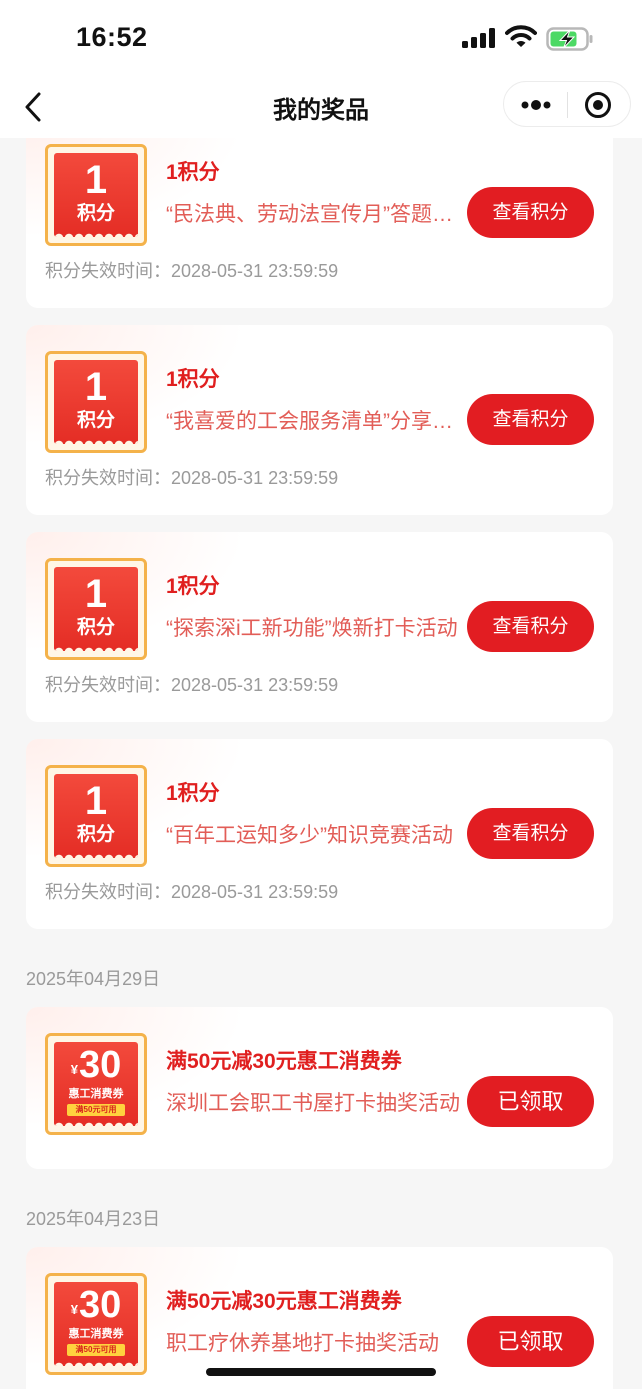  I want to click on prize-source: “探索深i工新功能”焕新打卡活动, so click(312, 628).